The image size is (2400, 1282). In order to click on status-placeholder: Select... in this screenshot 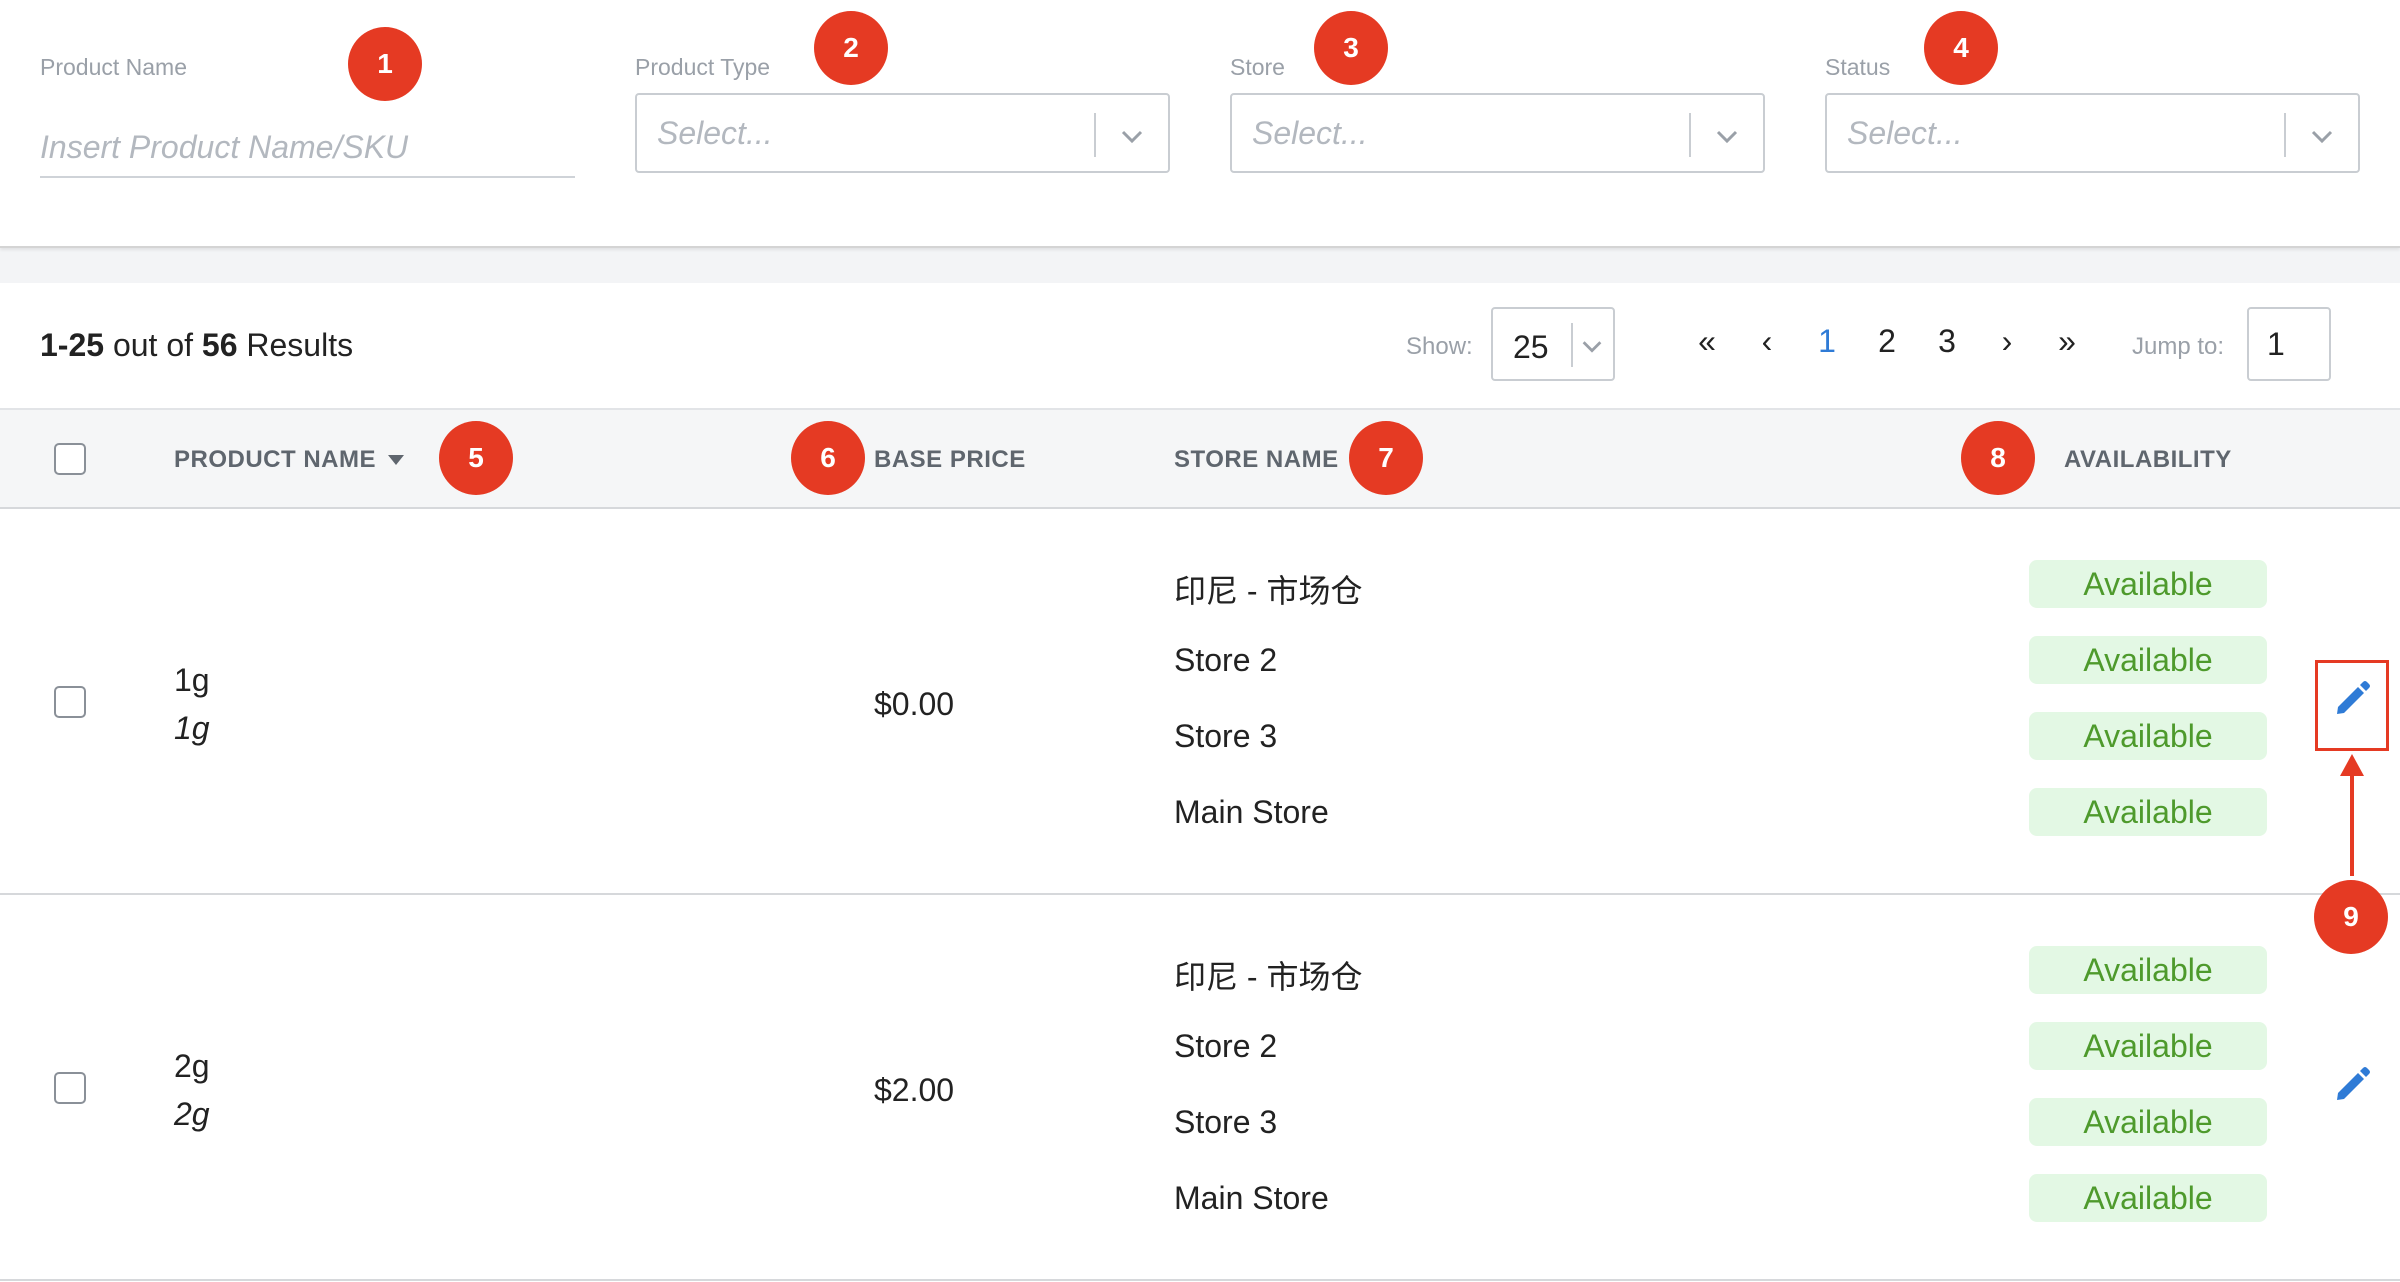, I will do `click(1905, 133)`.